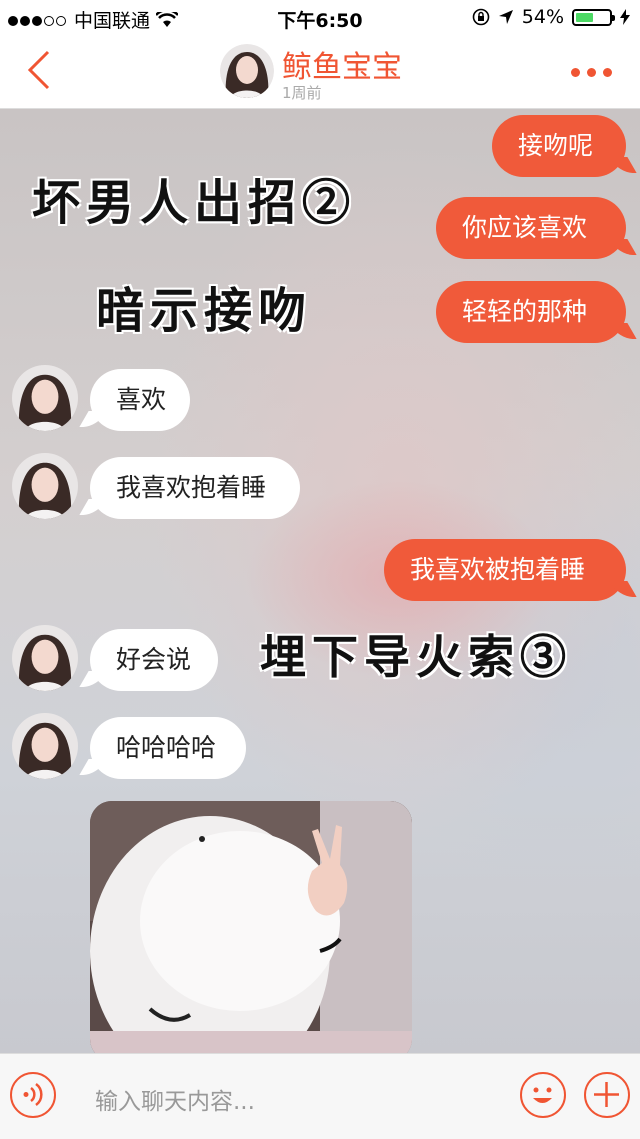 The height and width of the screenshot is (1139, 640). Describe the element at coordinates (559, 146) in the screenshot. I see `message-out: 接吻呢` at that location.